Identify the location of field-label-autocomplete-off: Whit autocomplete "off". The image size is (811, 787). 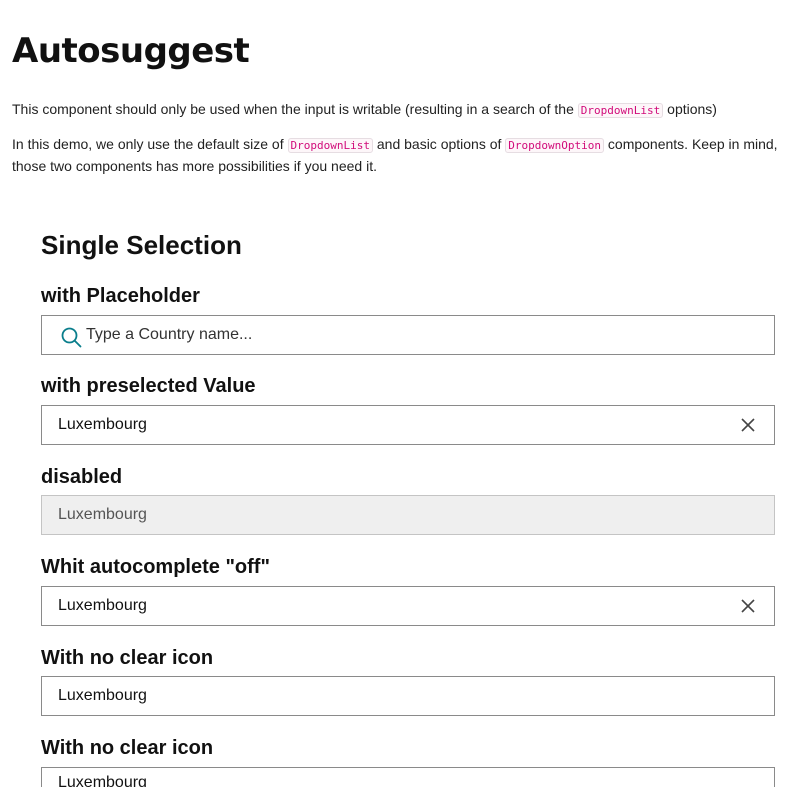
(155, 567).